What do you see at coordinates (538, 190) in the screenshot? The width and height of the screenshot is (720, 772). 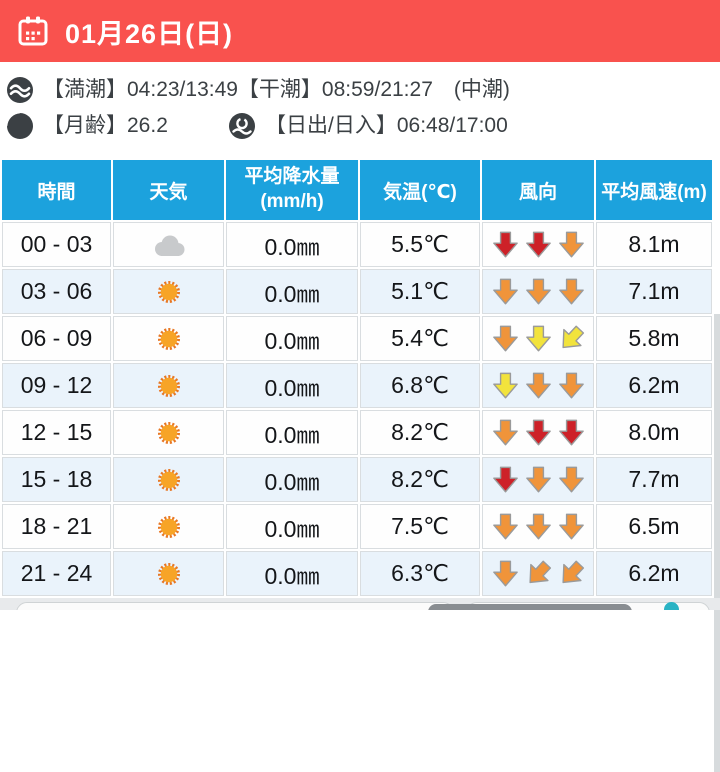 I see `col-header-wind-direction: 風向` at bounding box center [538, 190].